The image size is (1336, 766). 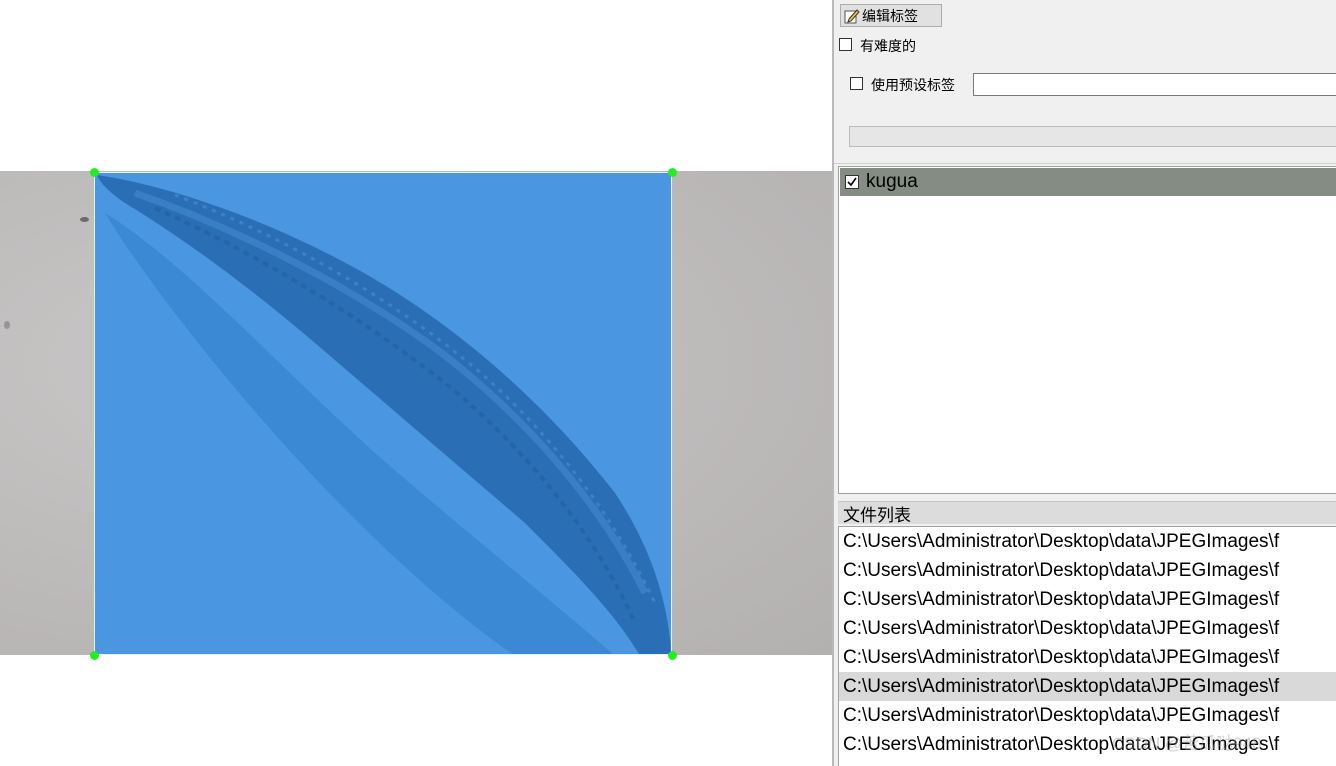 What do you see at coordinates (1154, 84) in the screenshot?
I see `preset-label-input` at bounding box center [1154, 84].